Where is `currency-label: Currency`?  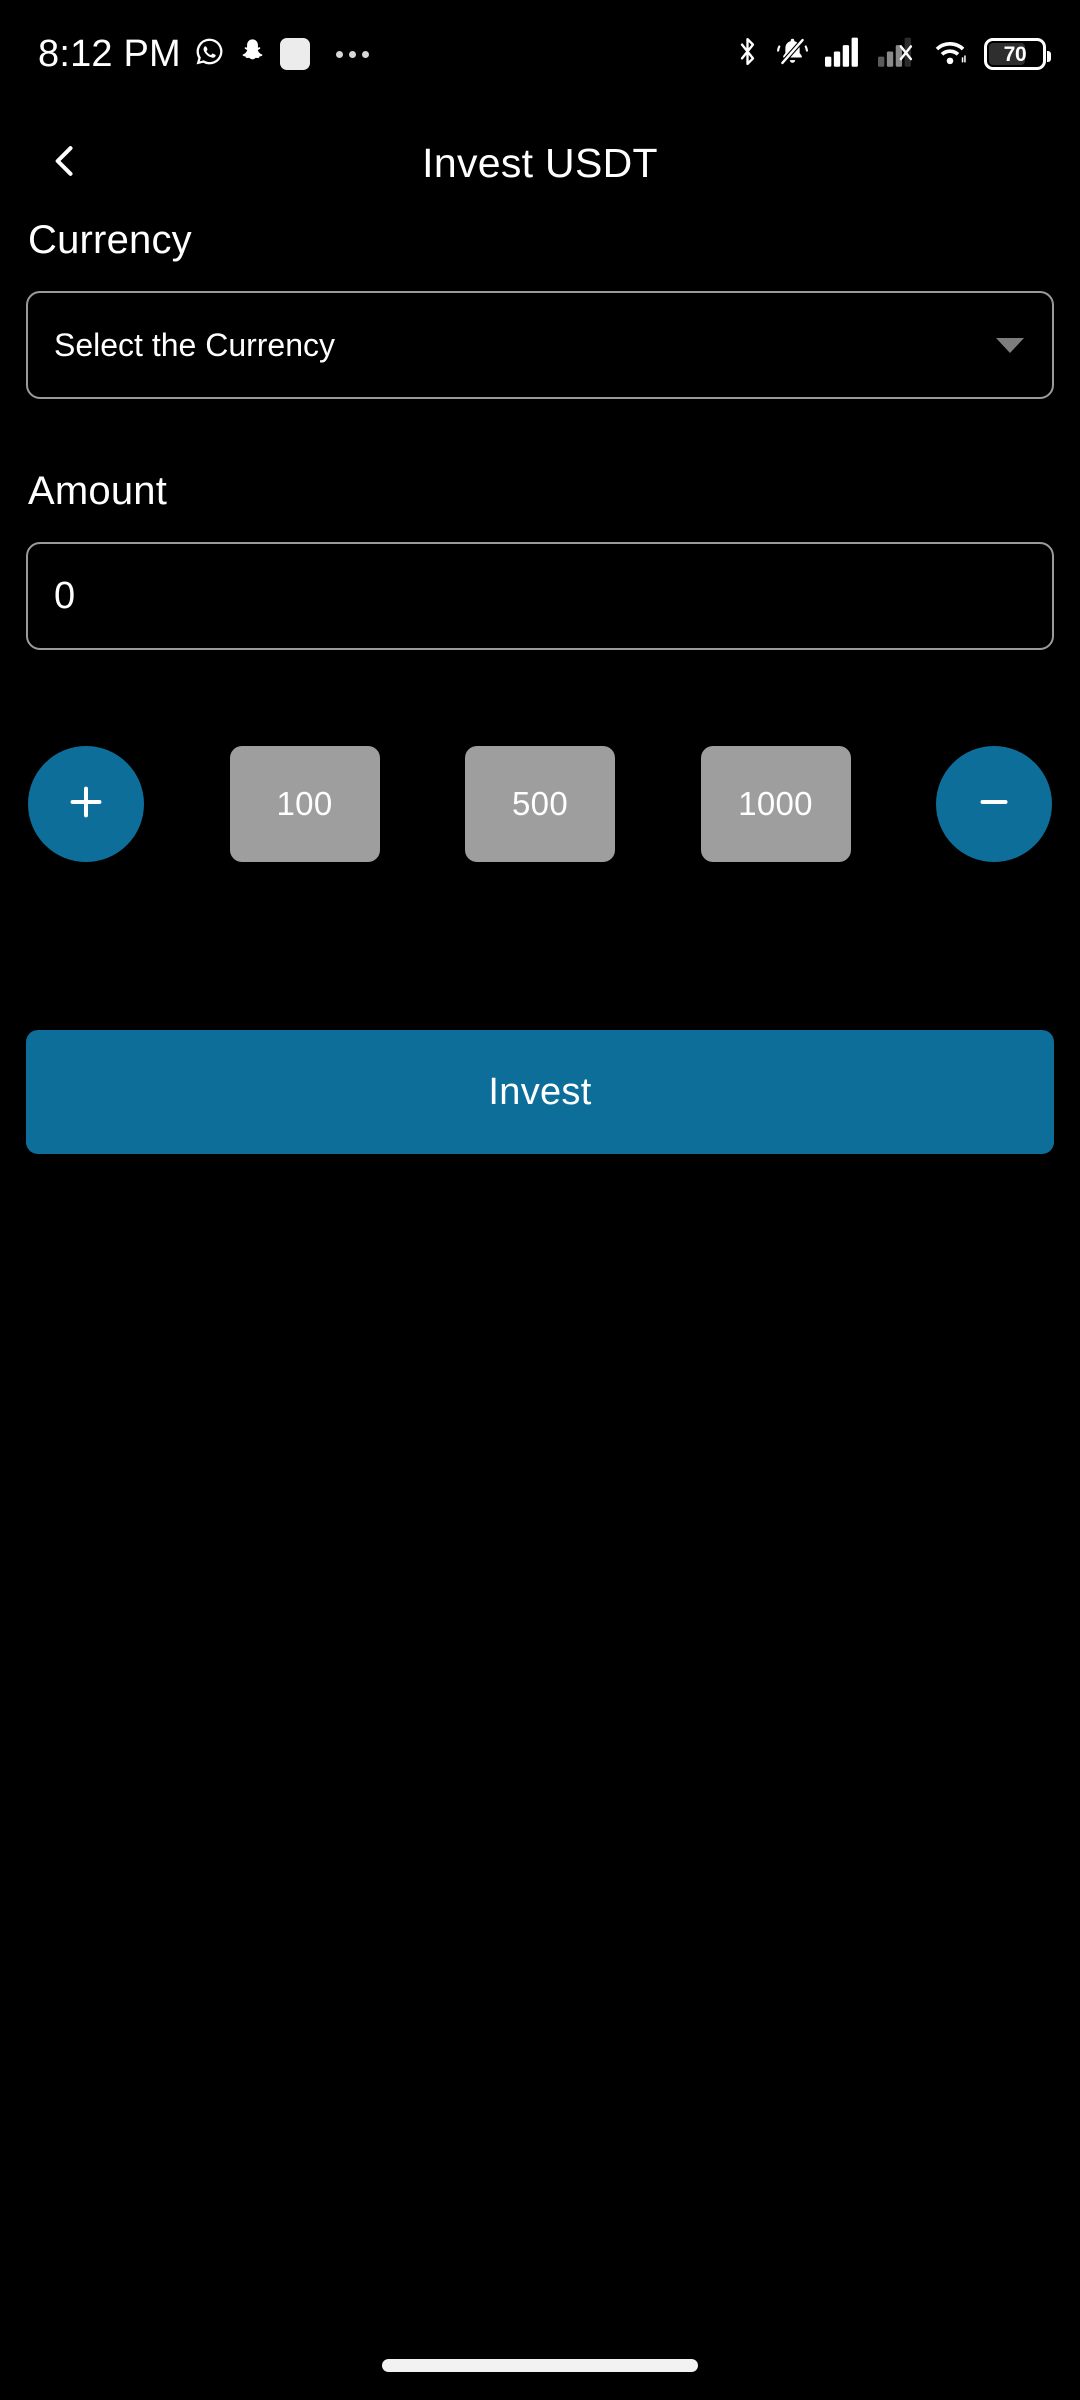 currency-label: Currency is located at coordinates (110, 240).